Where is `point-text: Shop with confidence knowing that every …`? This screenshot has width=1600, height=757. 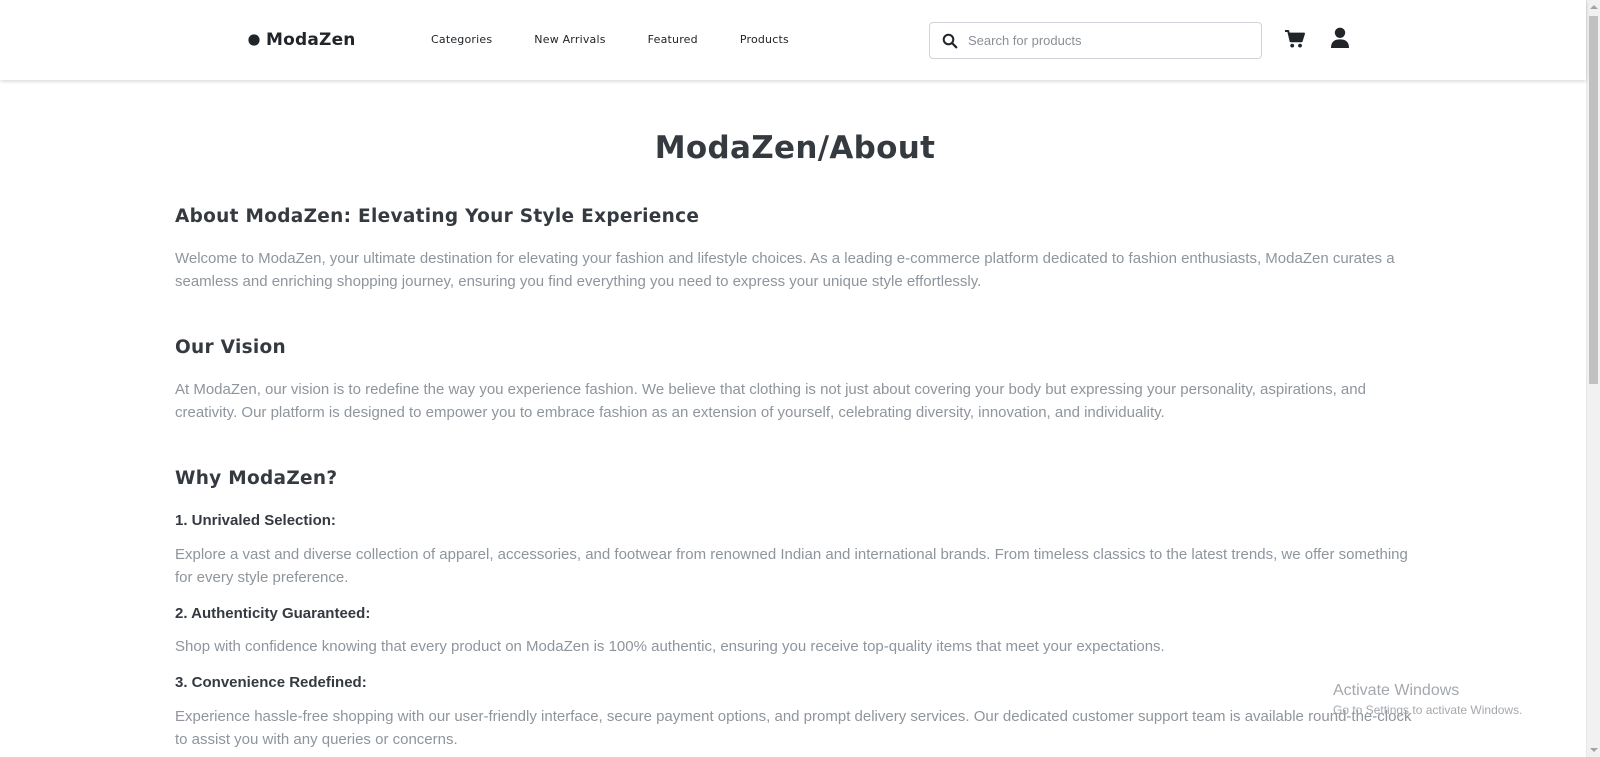
point-text: Shop with confidence knowing that every … is located at coordinates (670, 646).